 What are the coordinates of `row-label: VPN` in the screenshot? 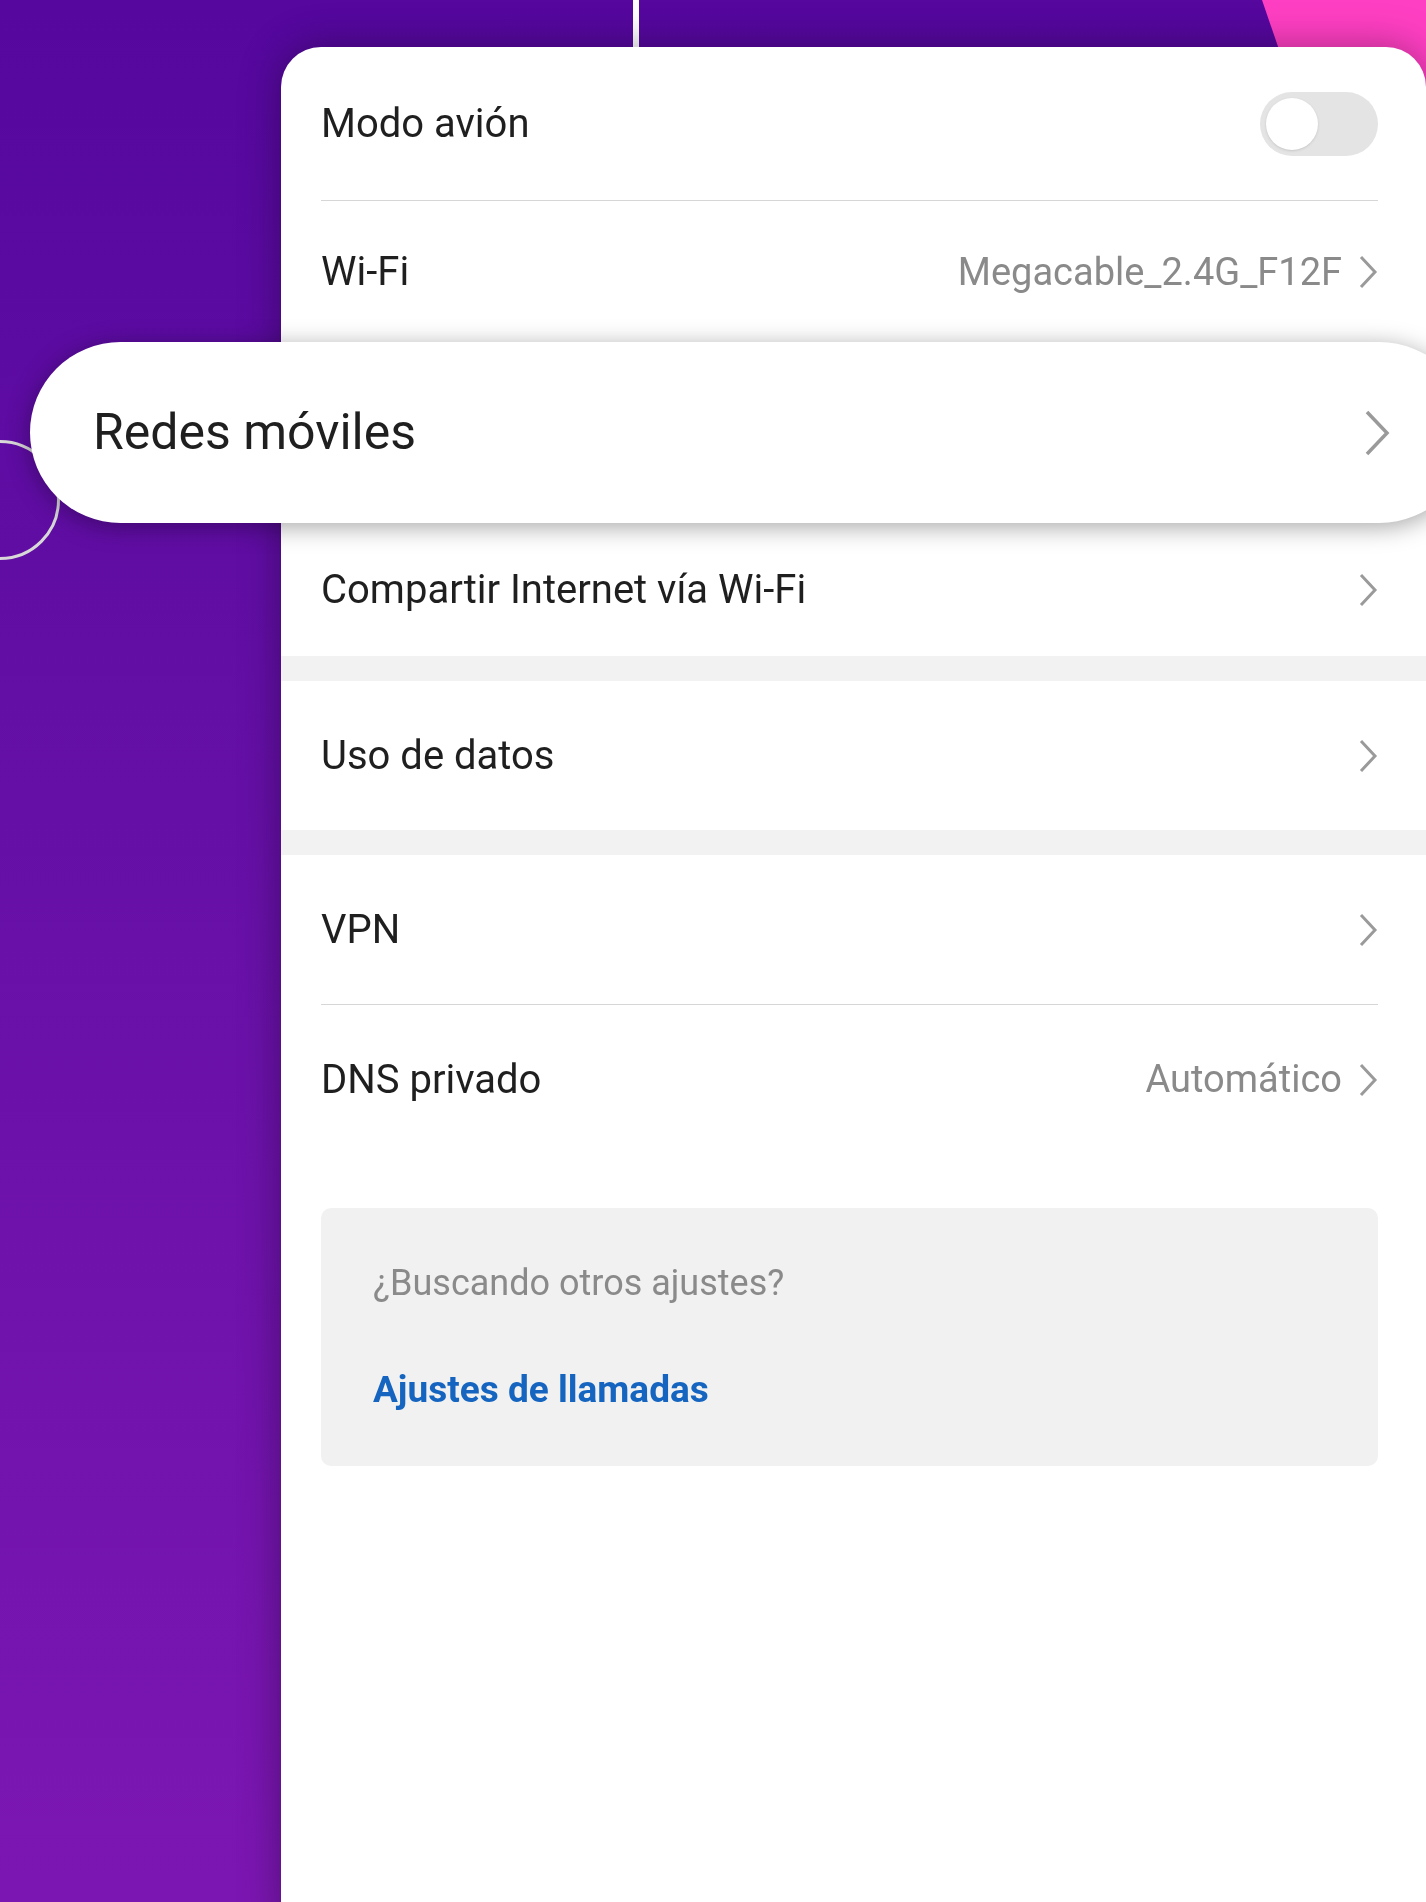 It's located at (361, 929).